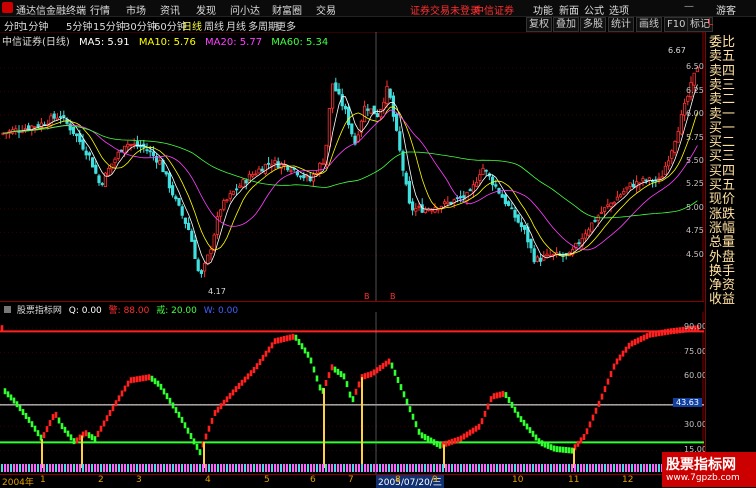  Describe the element at coordinates (286, 25) in the screenshot. I see `tab-period-more: 更多` at that location.